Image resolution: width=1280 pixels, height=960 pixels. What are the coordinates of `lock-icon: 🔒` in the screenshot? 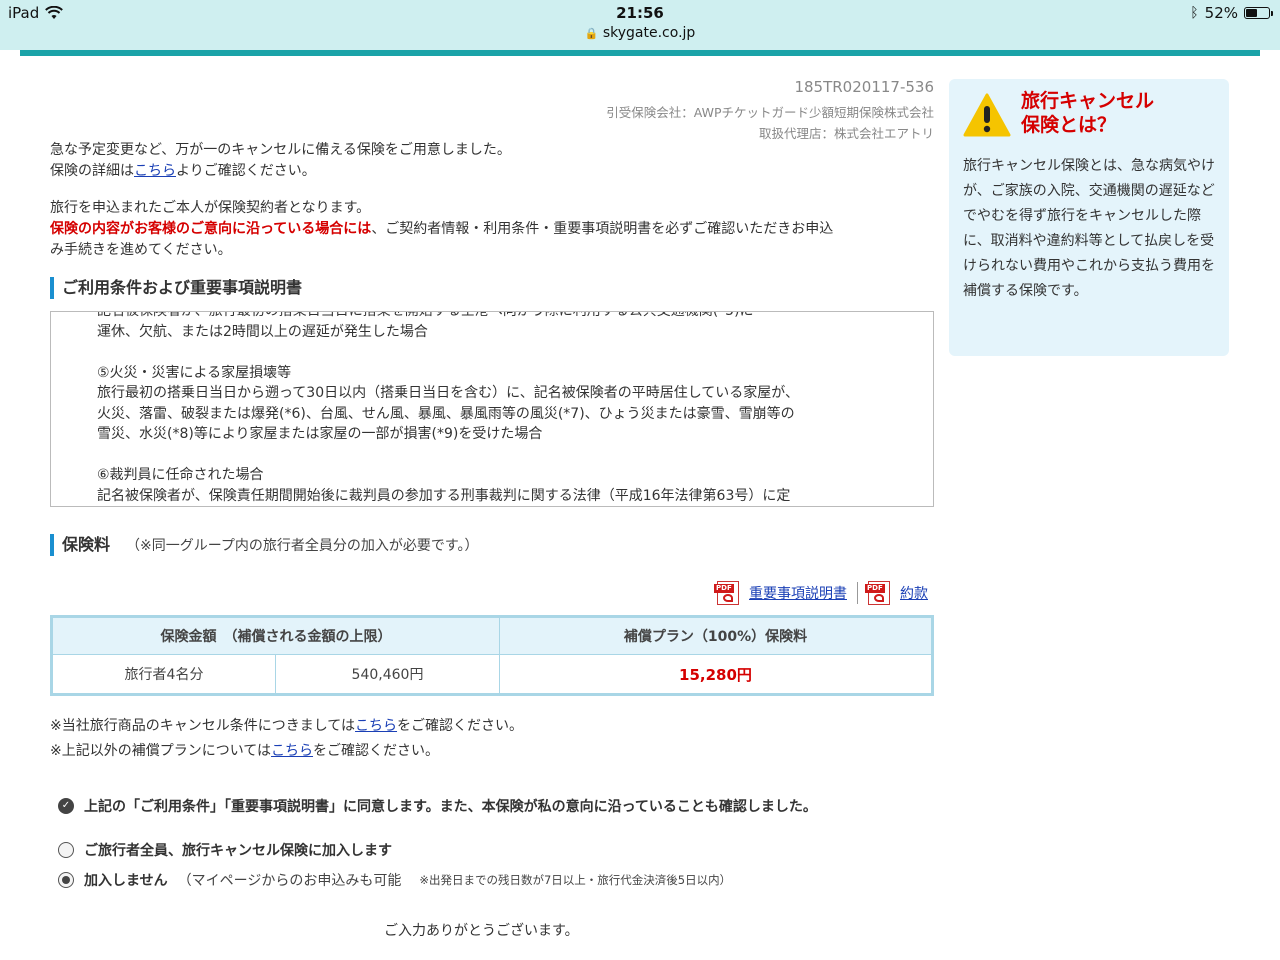 It's located at (591, 33).